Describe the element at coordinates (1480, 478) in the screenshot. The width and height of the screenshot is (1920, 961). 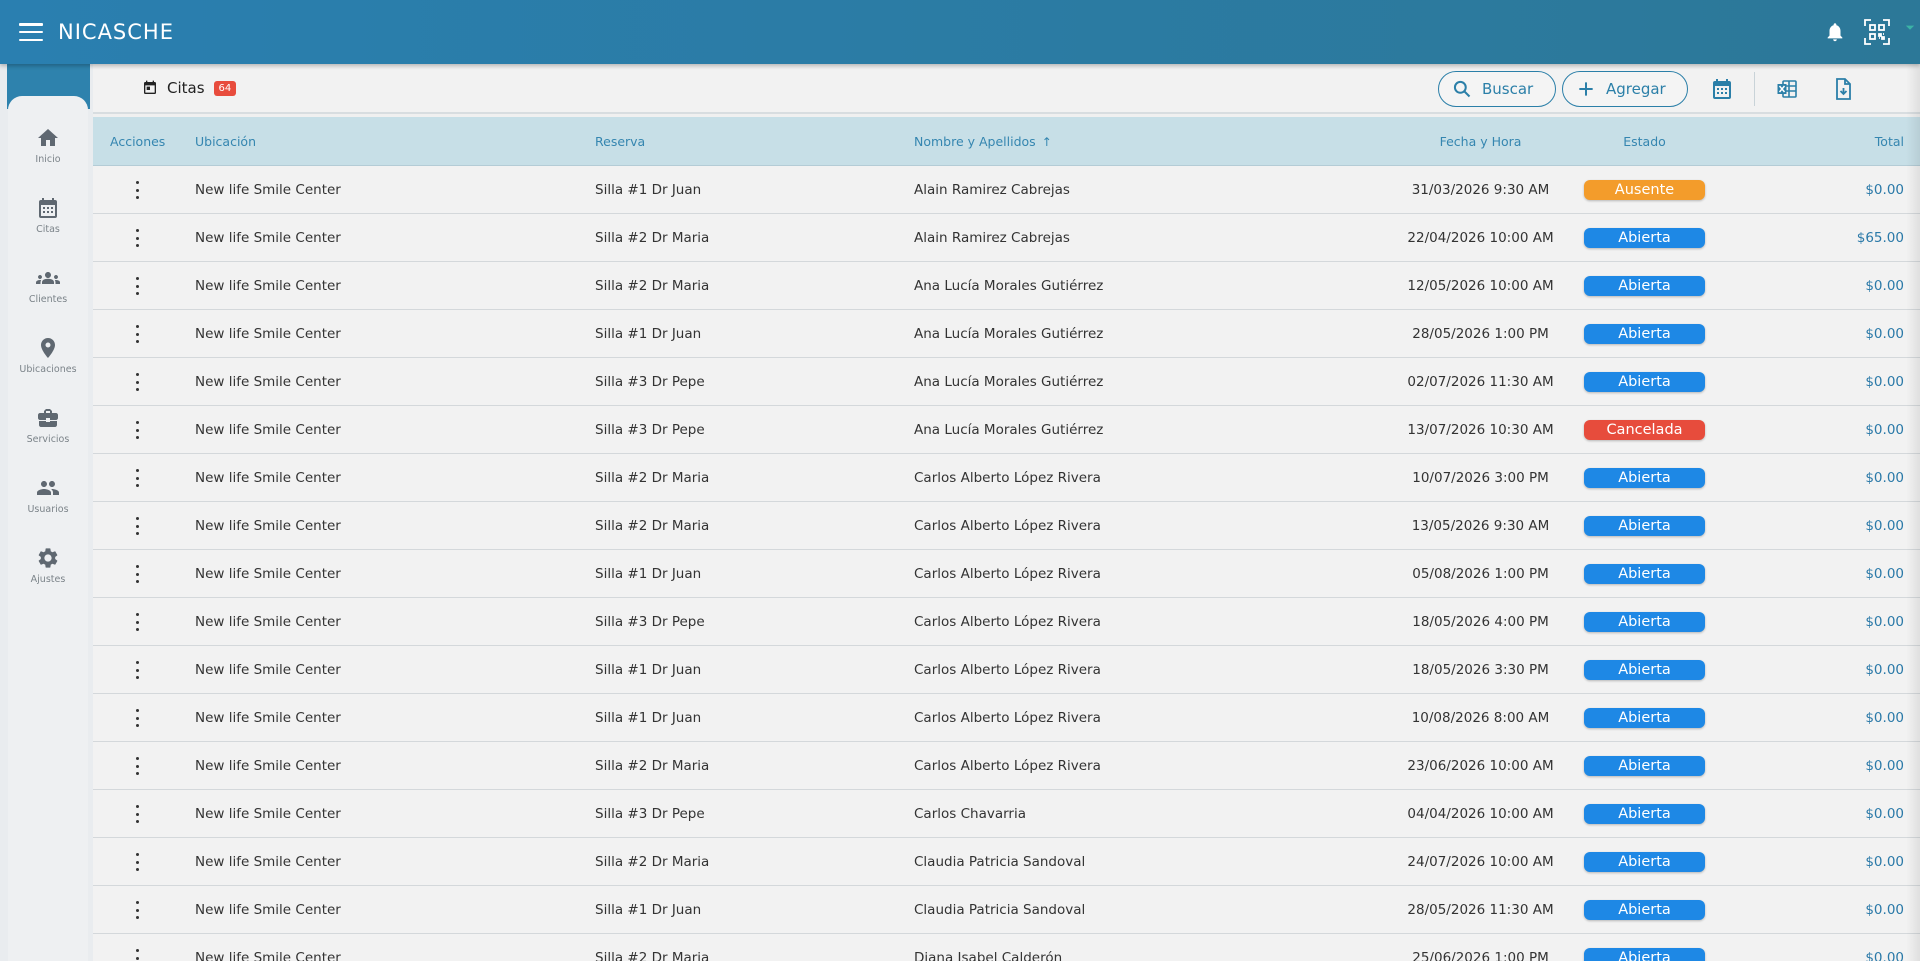
I see `cell-datetime: 10/07/2026 3:00 PM` at that location.